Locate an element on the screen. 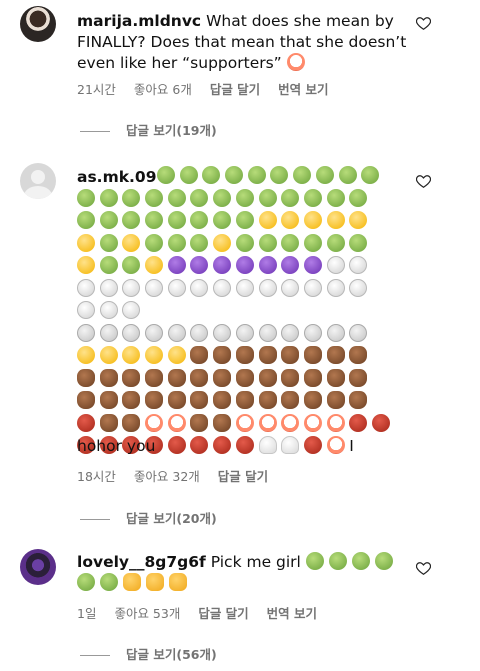  view-replies: 답글 보기(56개) is located at coordinates (148, 653).